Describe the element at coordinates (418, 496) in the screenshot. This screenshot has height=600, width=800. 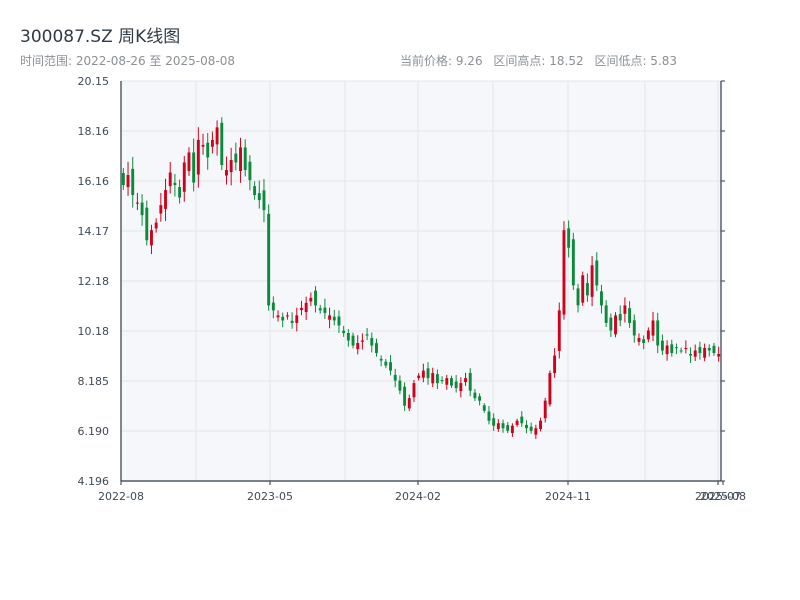
I see `x-tick-label: 2024-02` at that location.